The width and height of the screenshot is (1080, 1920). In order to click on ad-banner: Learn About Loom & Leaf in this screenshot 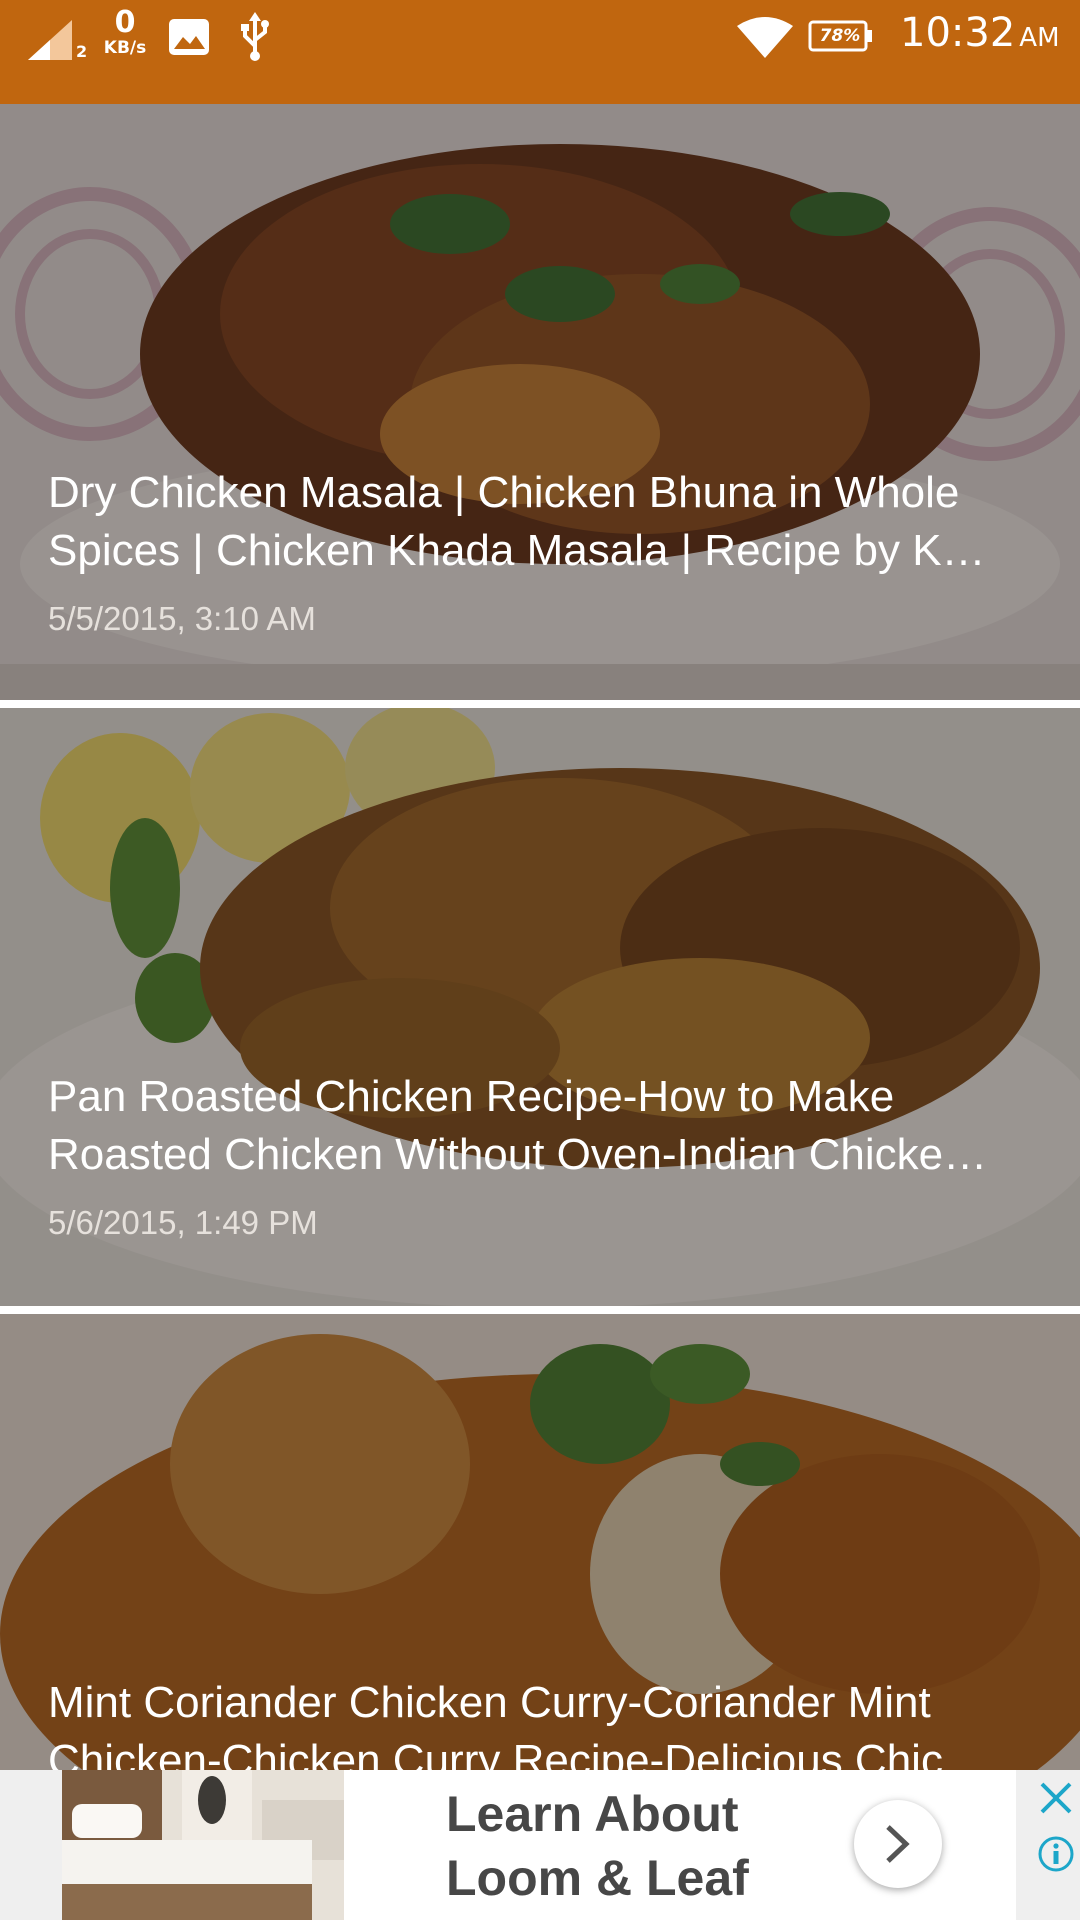, I will do `click(540, 1845)`.